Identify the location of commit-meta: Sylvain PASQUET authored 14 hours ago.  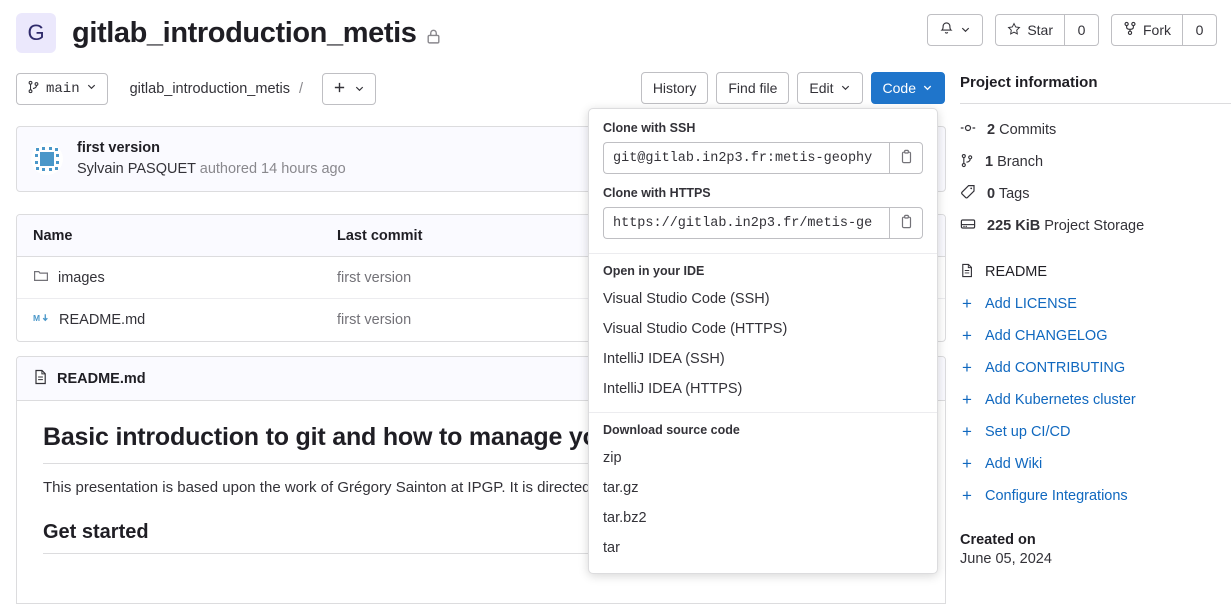
(211, 169).